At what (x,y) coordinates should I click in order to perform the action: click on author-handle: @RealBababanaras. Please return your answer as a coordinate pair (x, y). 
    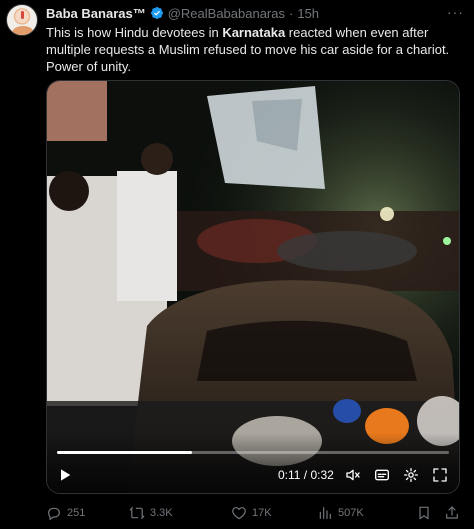
    Looking at the image, I should click on (226, 13).